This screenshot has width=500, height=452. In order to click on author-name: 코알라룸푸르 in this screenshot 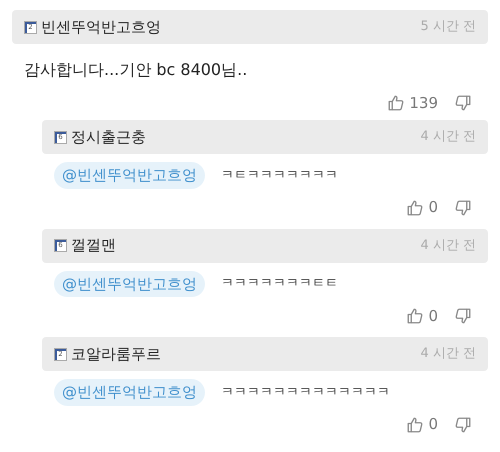, I will do `click(116, 354)`.